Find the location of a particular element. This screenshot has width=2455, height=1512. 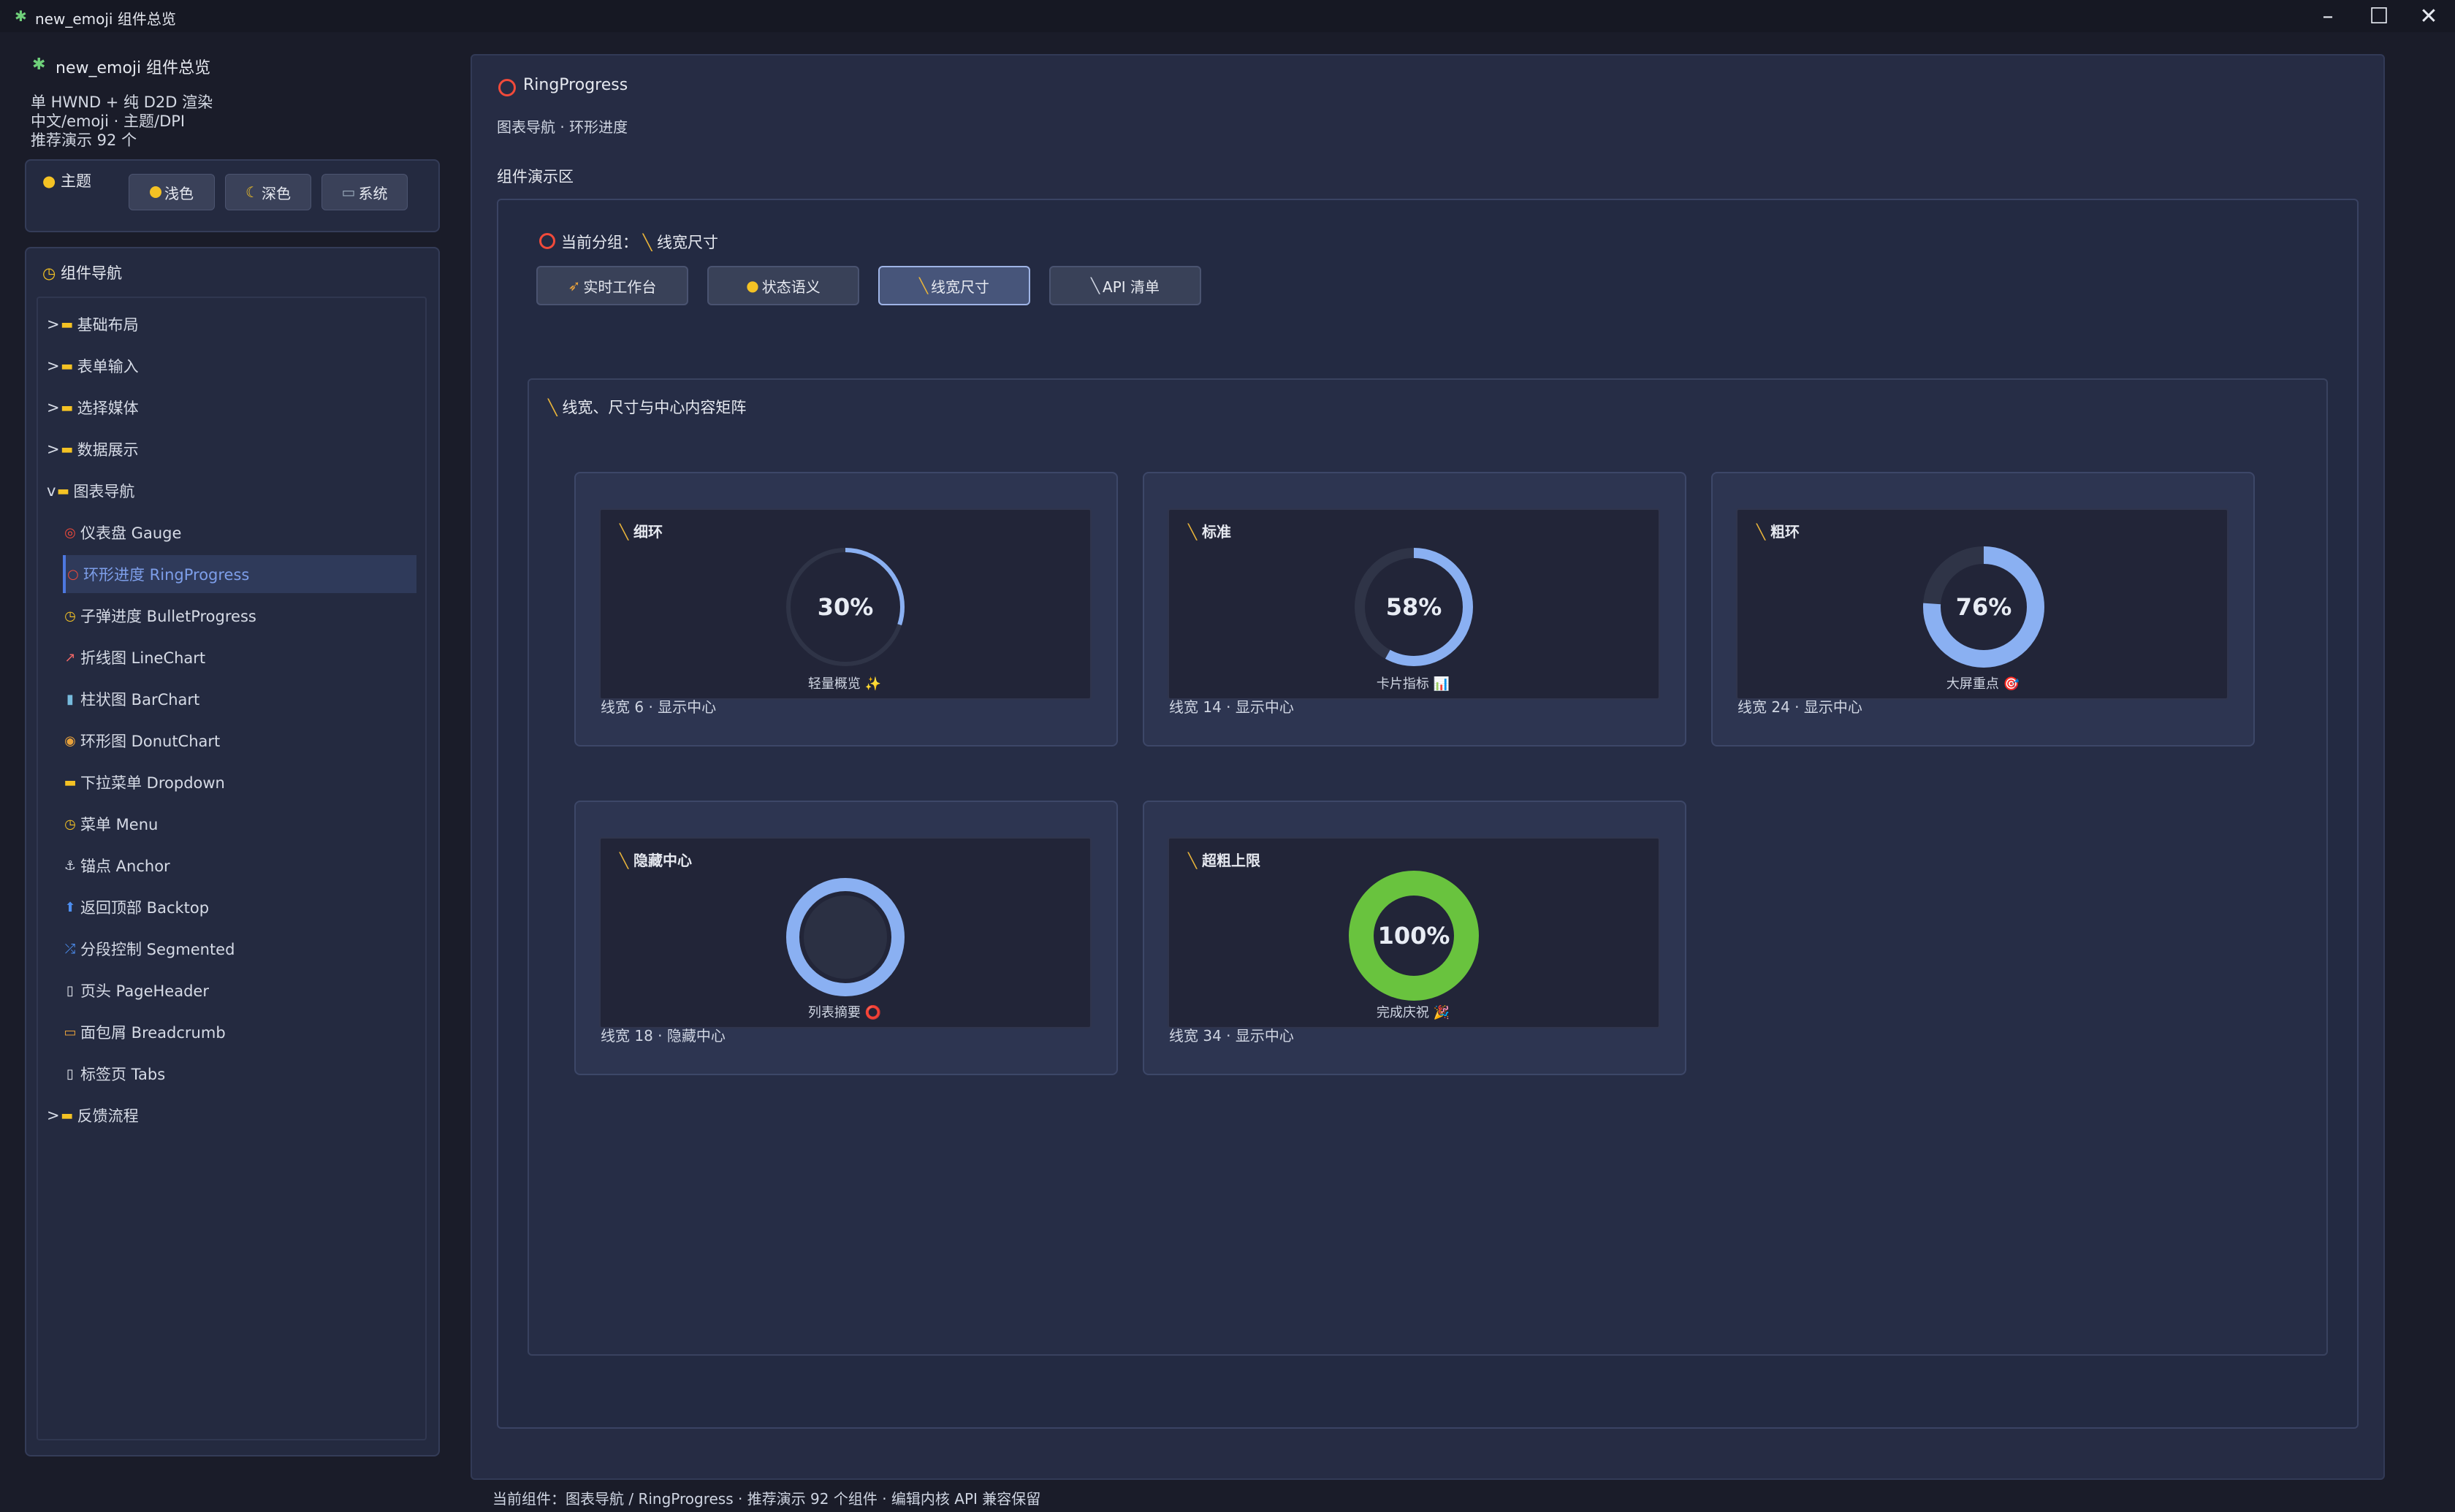

title-bar: ✱ new_emoji 组件总览 – ☐ ✕ is located at coordinates (1227, 16).